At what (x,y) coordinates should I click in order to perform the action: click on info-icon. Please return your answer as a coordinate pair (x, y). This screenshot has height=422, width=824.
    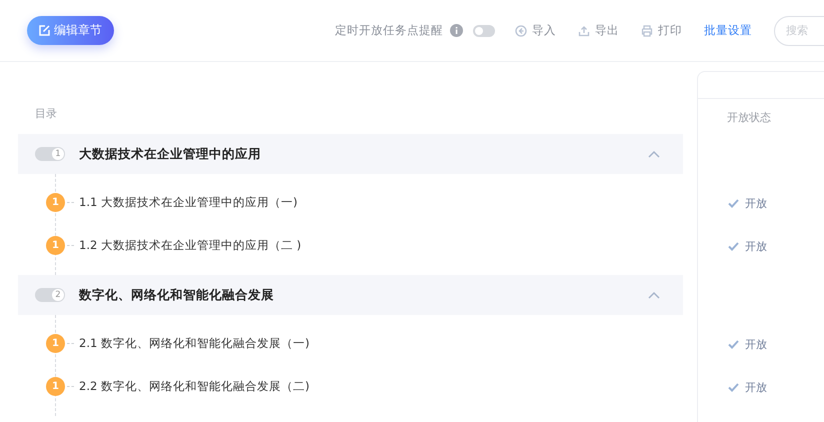
    Looking at the image, I should click on (456, 30).